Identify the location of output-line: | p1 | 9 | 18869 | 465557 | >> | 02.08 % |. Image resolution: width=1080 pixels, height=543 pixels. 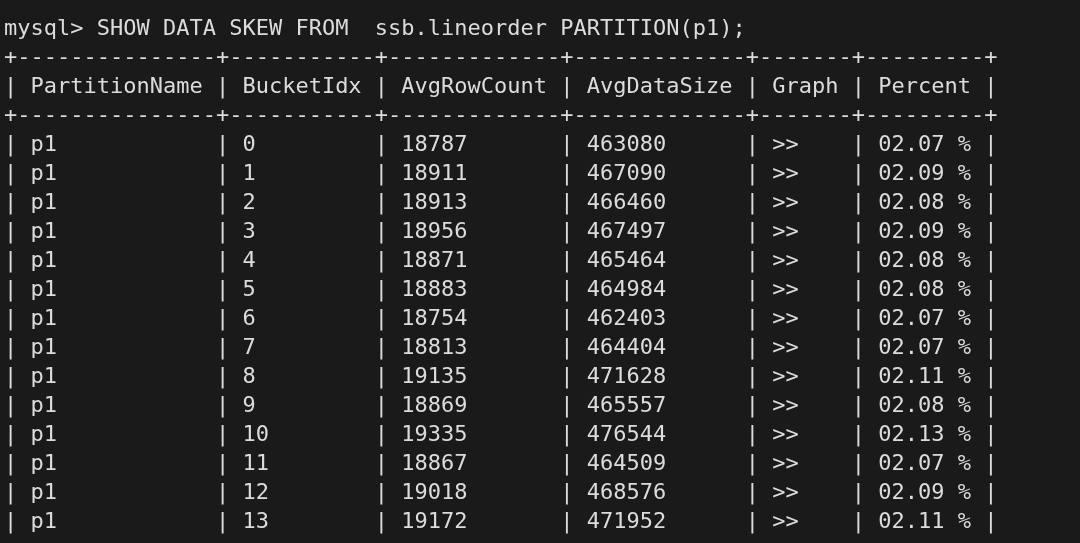
(501, 405).